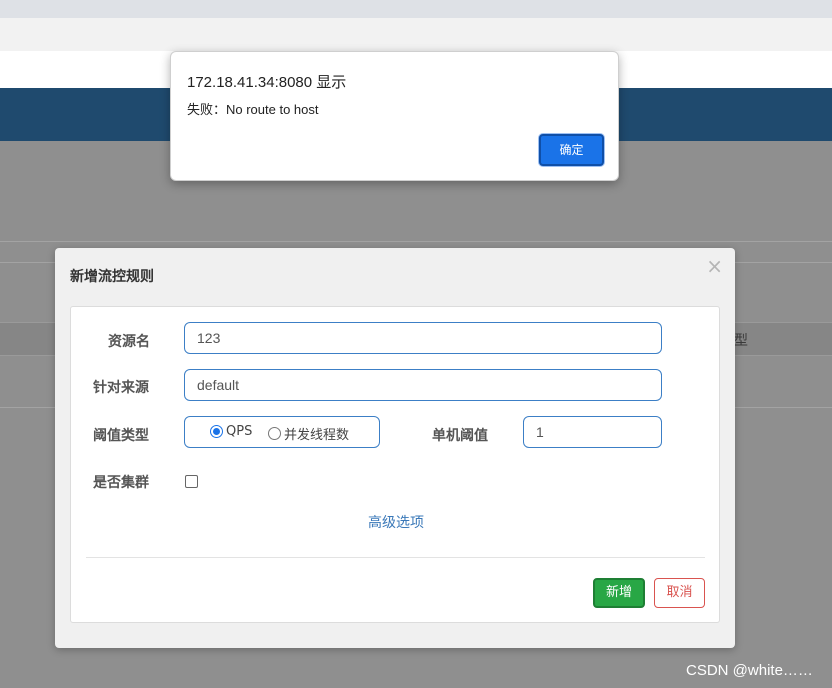 The width and height of the screenshot is (832, 688). Describe the element at coordinates (741, 341) in the screenshot. I see `background-column-header: 型` at that location.